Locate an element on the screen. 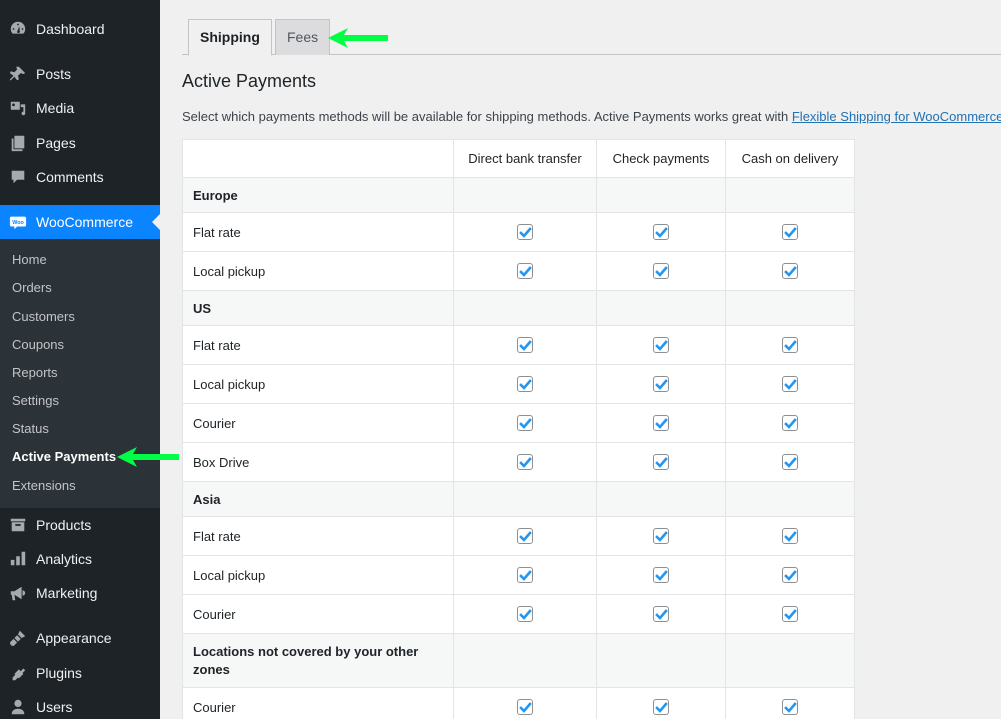  submenu-item-reports: Reports is located at coordinates (35, 373).